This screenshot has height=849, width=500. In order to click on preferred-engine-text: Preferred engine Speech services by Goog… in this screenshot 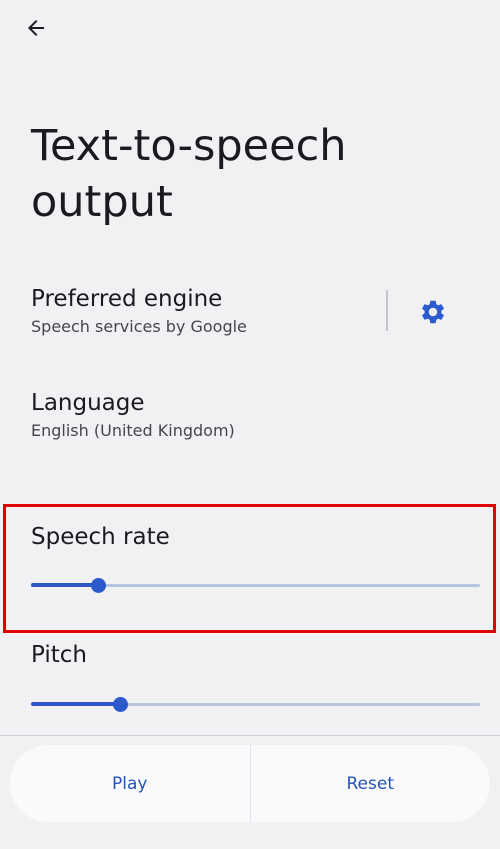, I will do `click(139, 311)`.